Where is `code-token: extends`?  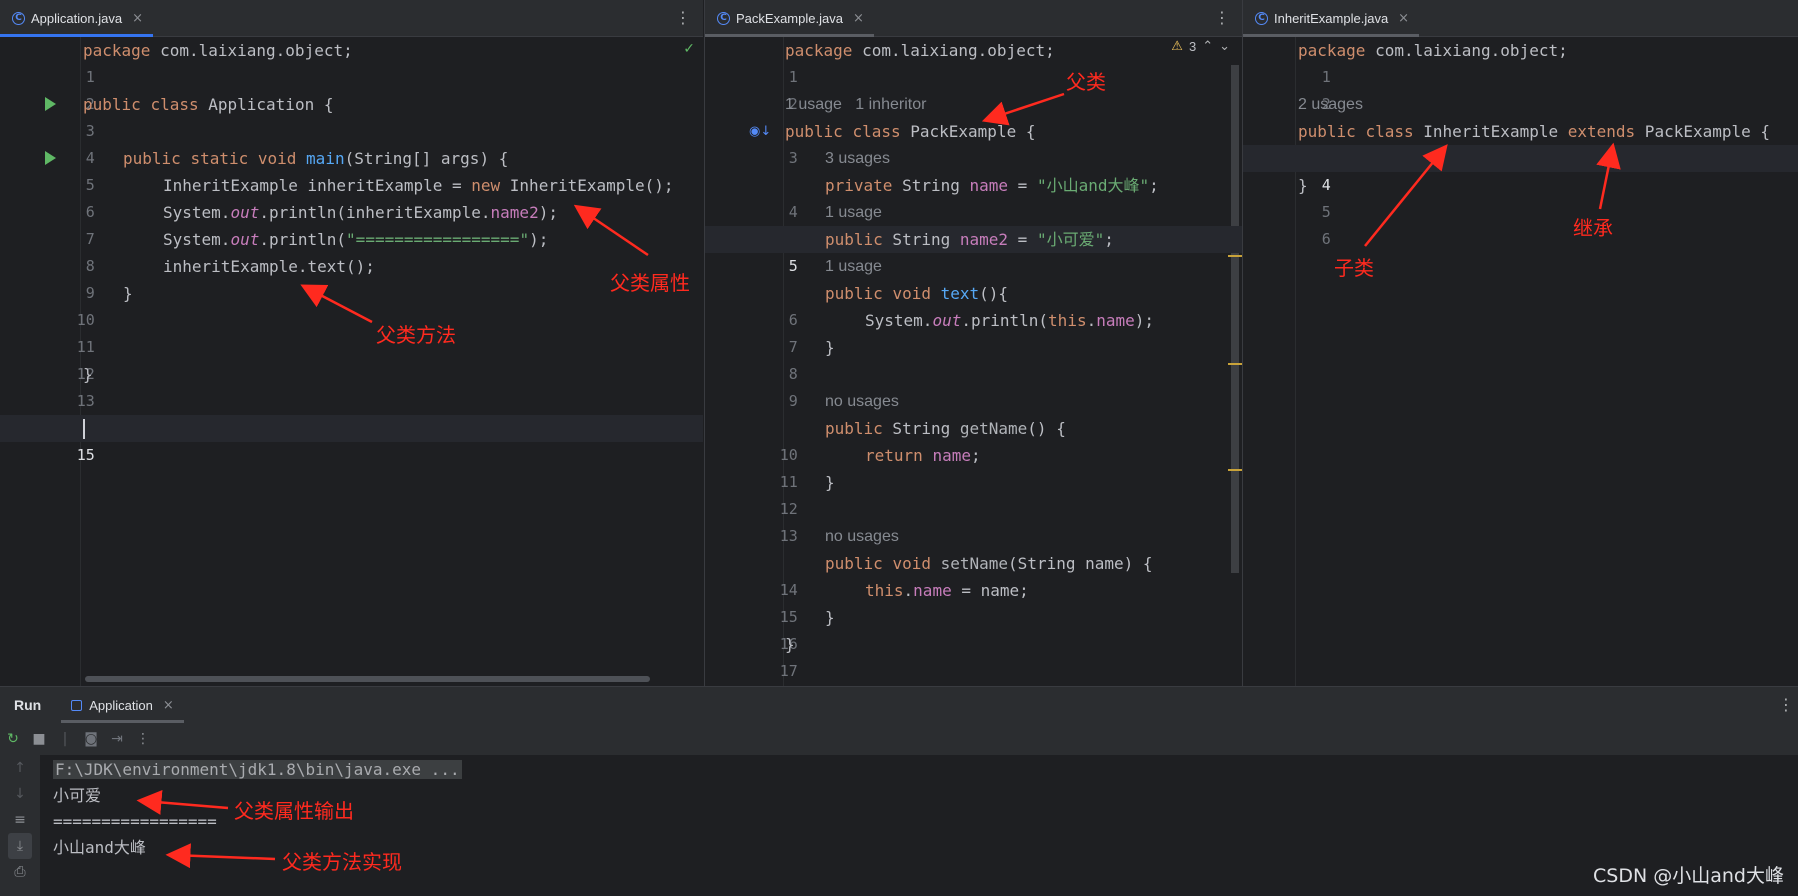 code-token: extends is located at coordinates (1601, 131).